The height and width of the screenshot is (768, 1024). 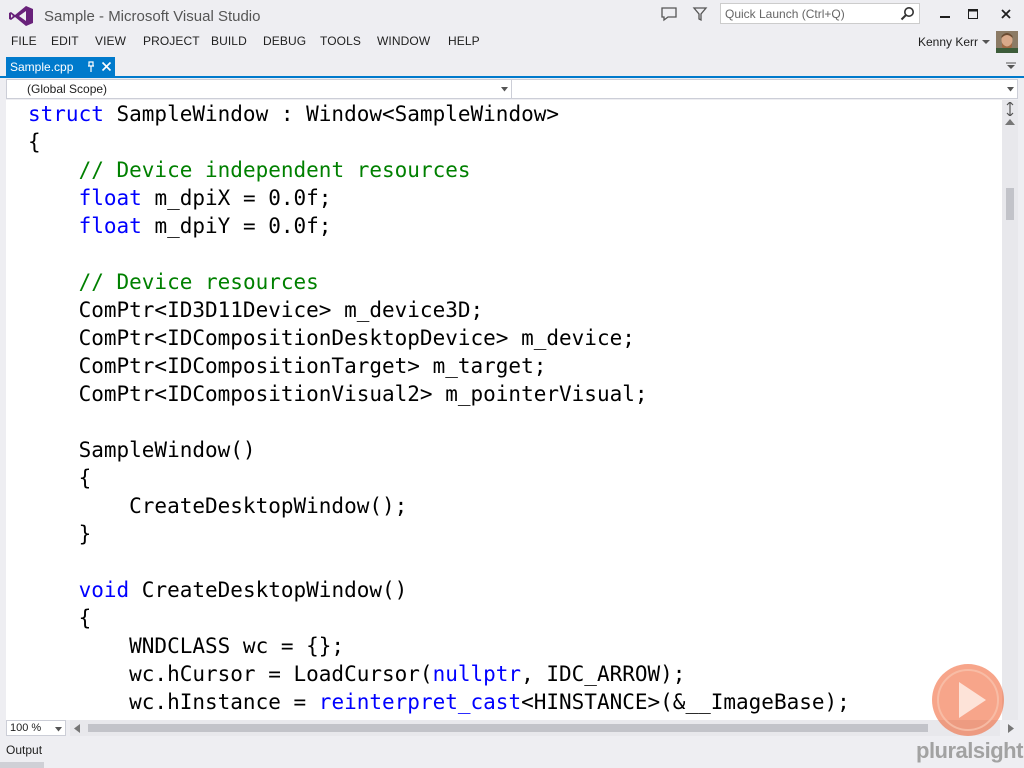 What do you see at coordinates (22, 765) in the screenshot?
I see `output-panel-tab` at bounding box center [22, 765].